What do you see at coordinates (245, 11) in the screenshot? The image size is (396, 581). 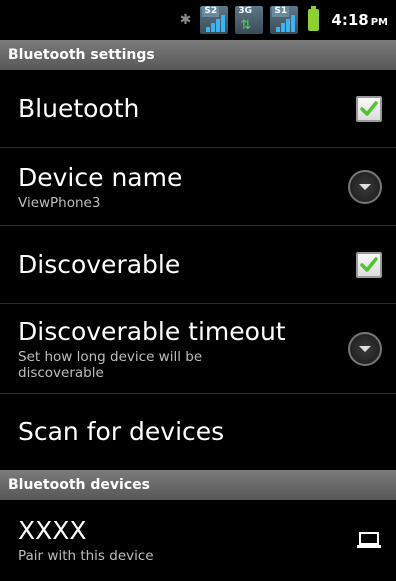 I see `network-label: 3G` at bounding box center [245, 11].